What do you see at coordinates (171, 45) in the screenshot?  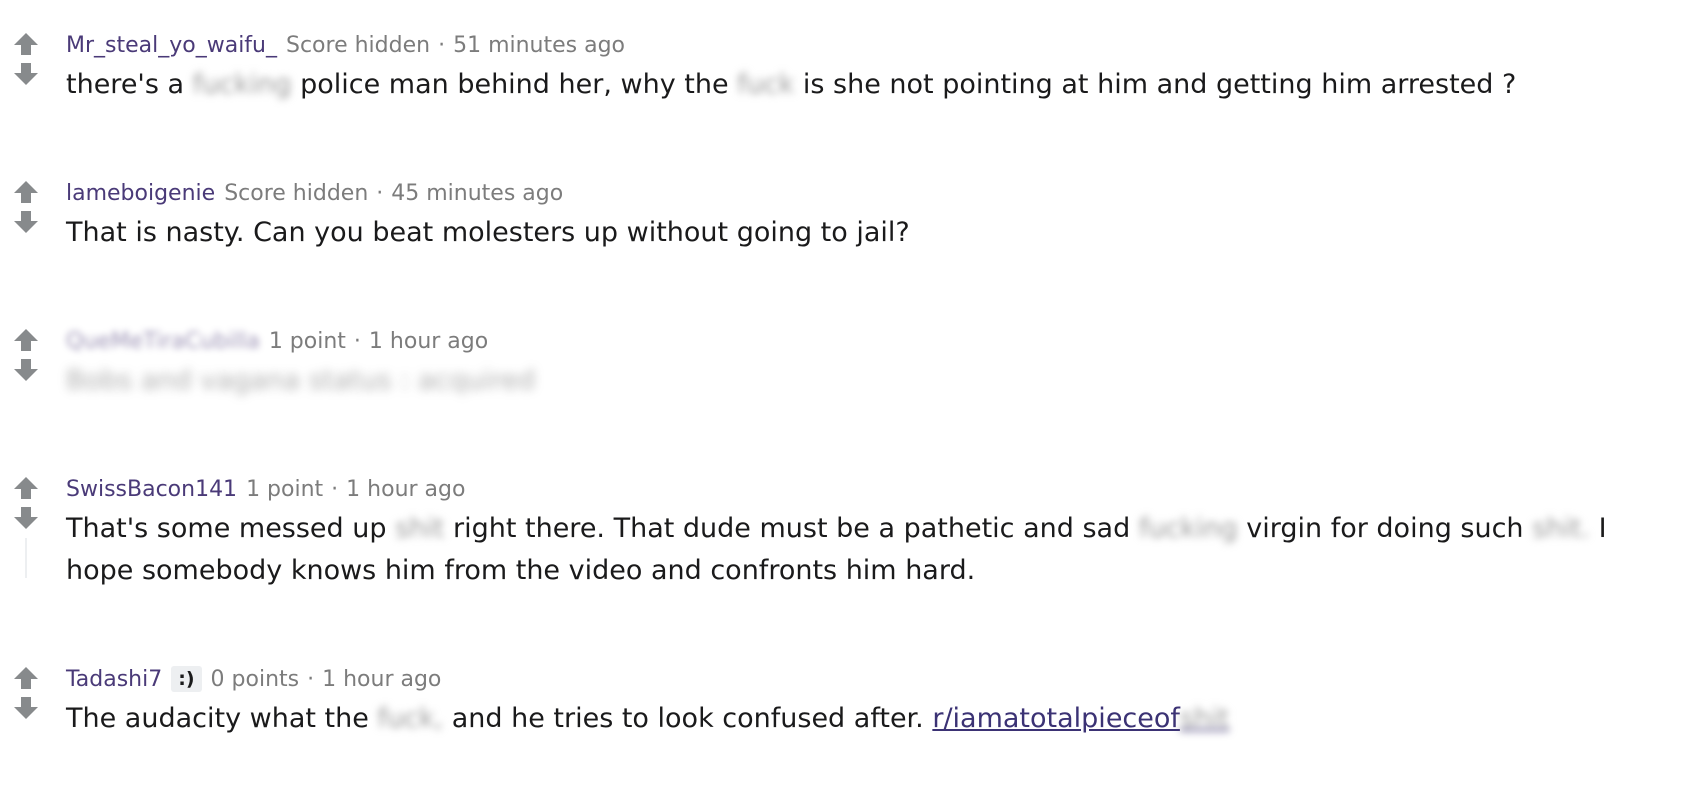 I see `comment-author: Mr_steal_yo_waifu_` at bounding box center [171, 45].